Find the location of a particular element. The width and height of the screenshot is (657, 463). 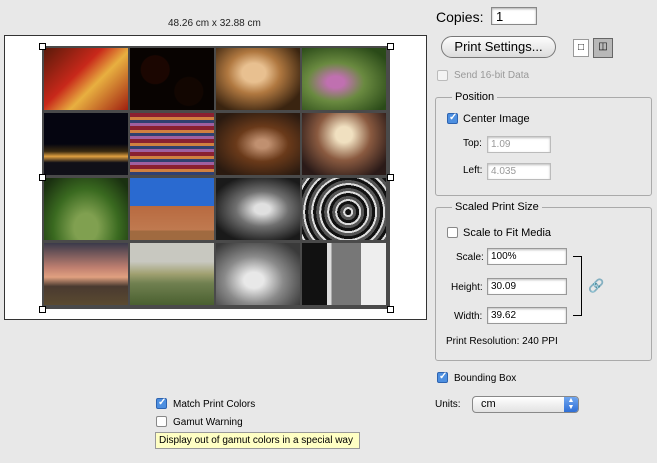

thumbnail-spiral-staircase-bw is located at coordinates (344, 209).